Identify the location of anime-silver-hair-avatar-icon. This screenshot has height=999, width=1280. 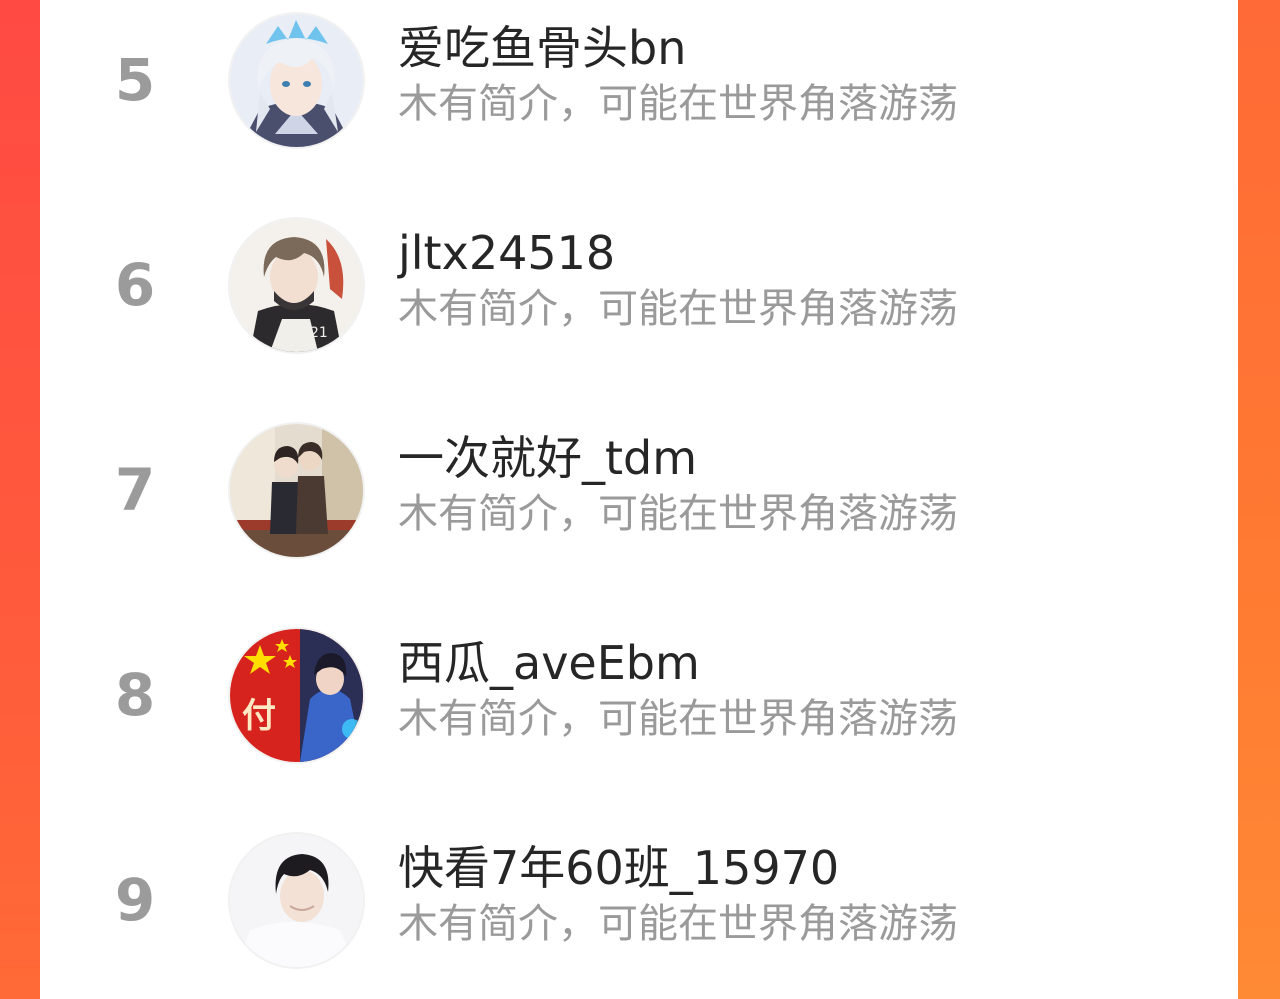
(296, 80).